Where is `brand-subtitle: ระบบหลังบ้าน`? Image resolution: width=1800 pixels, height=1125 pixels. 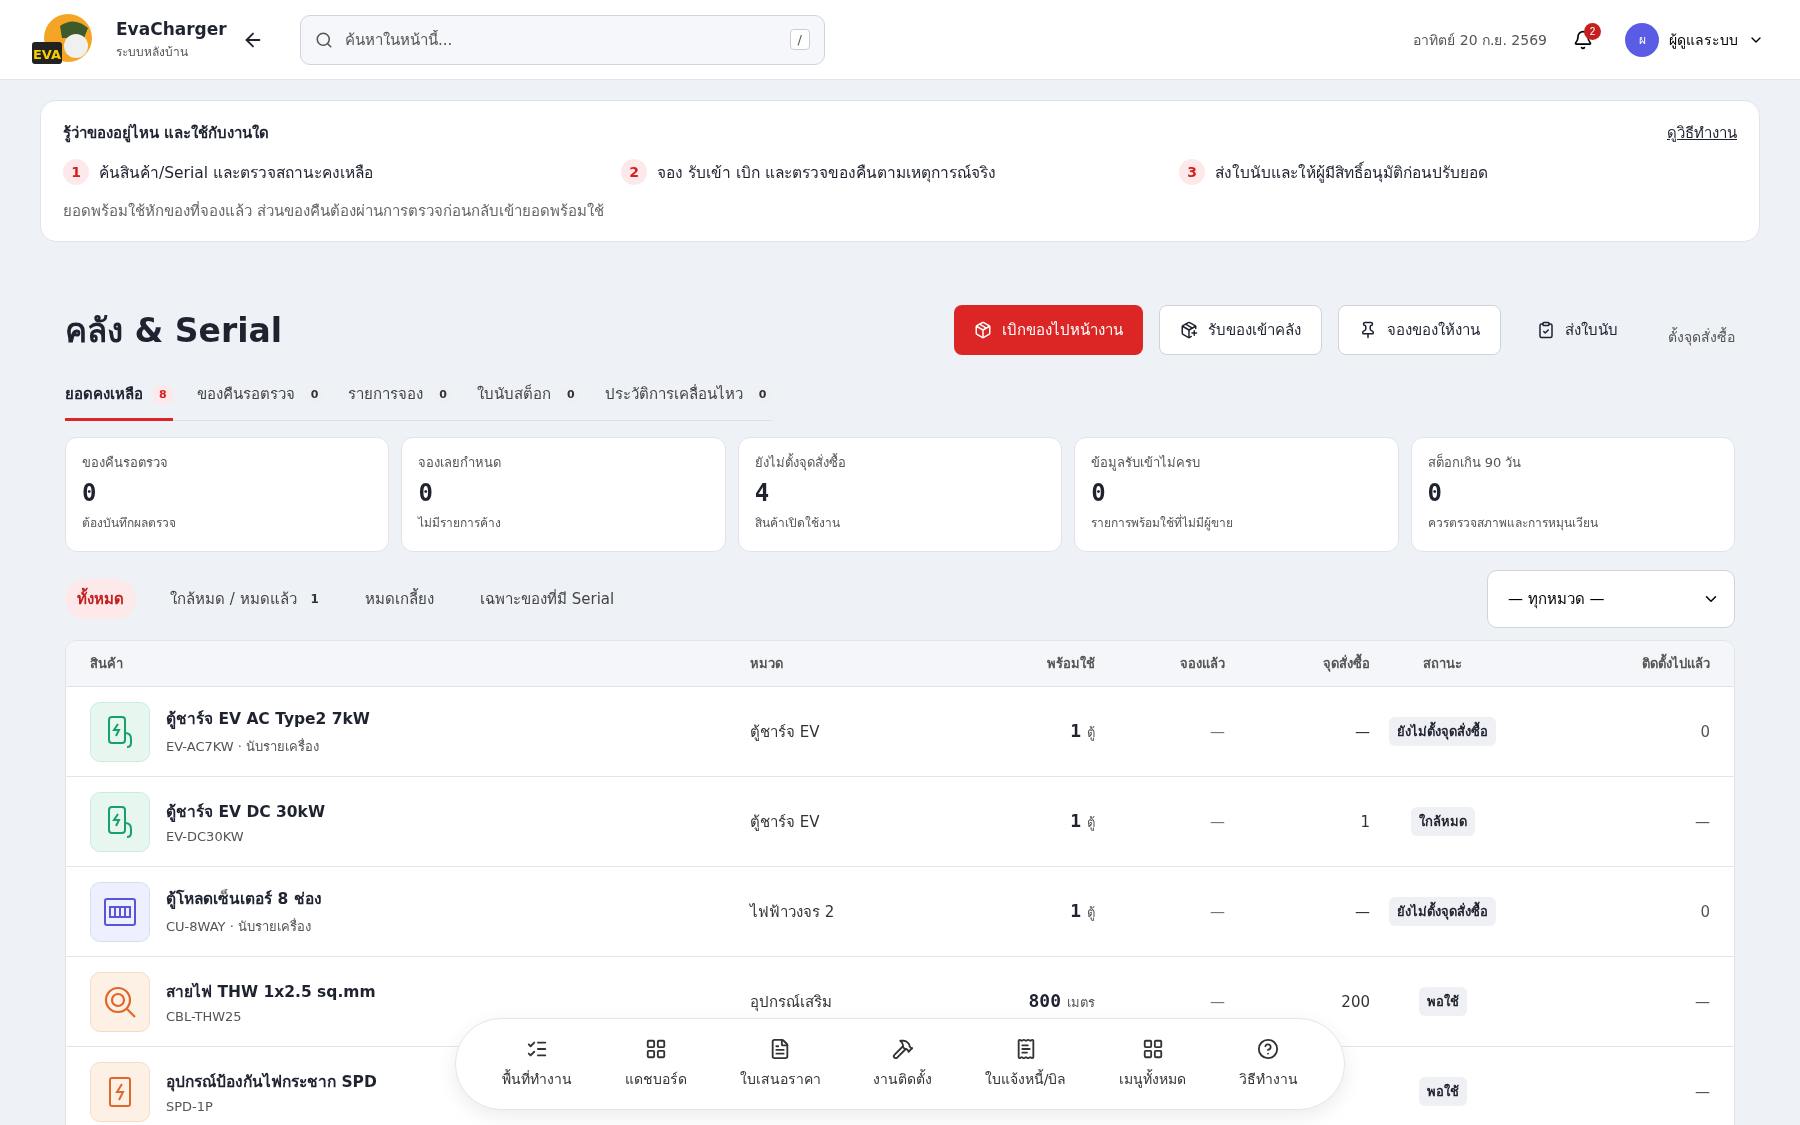
brand-subtitle: ระบบหลังบ้าน is located at coordinates (152, 52).